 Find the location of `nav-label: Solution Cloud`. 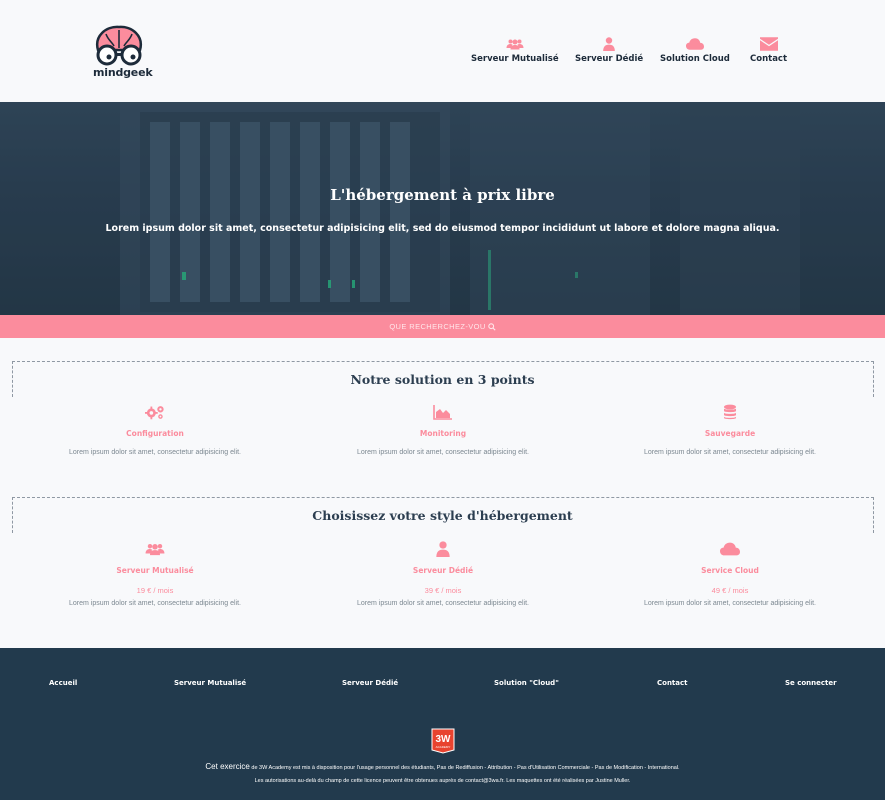

nav-label: Solution Cloud is located at coordinates (695, 59).